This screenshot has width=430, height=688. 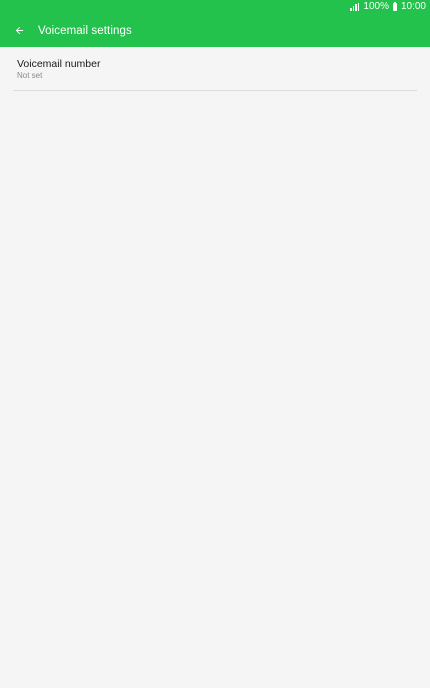 What do you see at coordinates (30, 75) in the screenshot?
I see `voicemail-number-value: Not set` at bounding box center [30, 75].